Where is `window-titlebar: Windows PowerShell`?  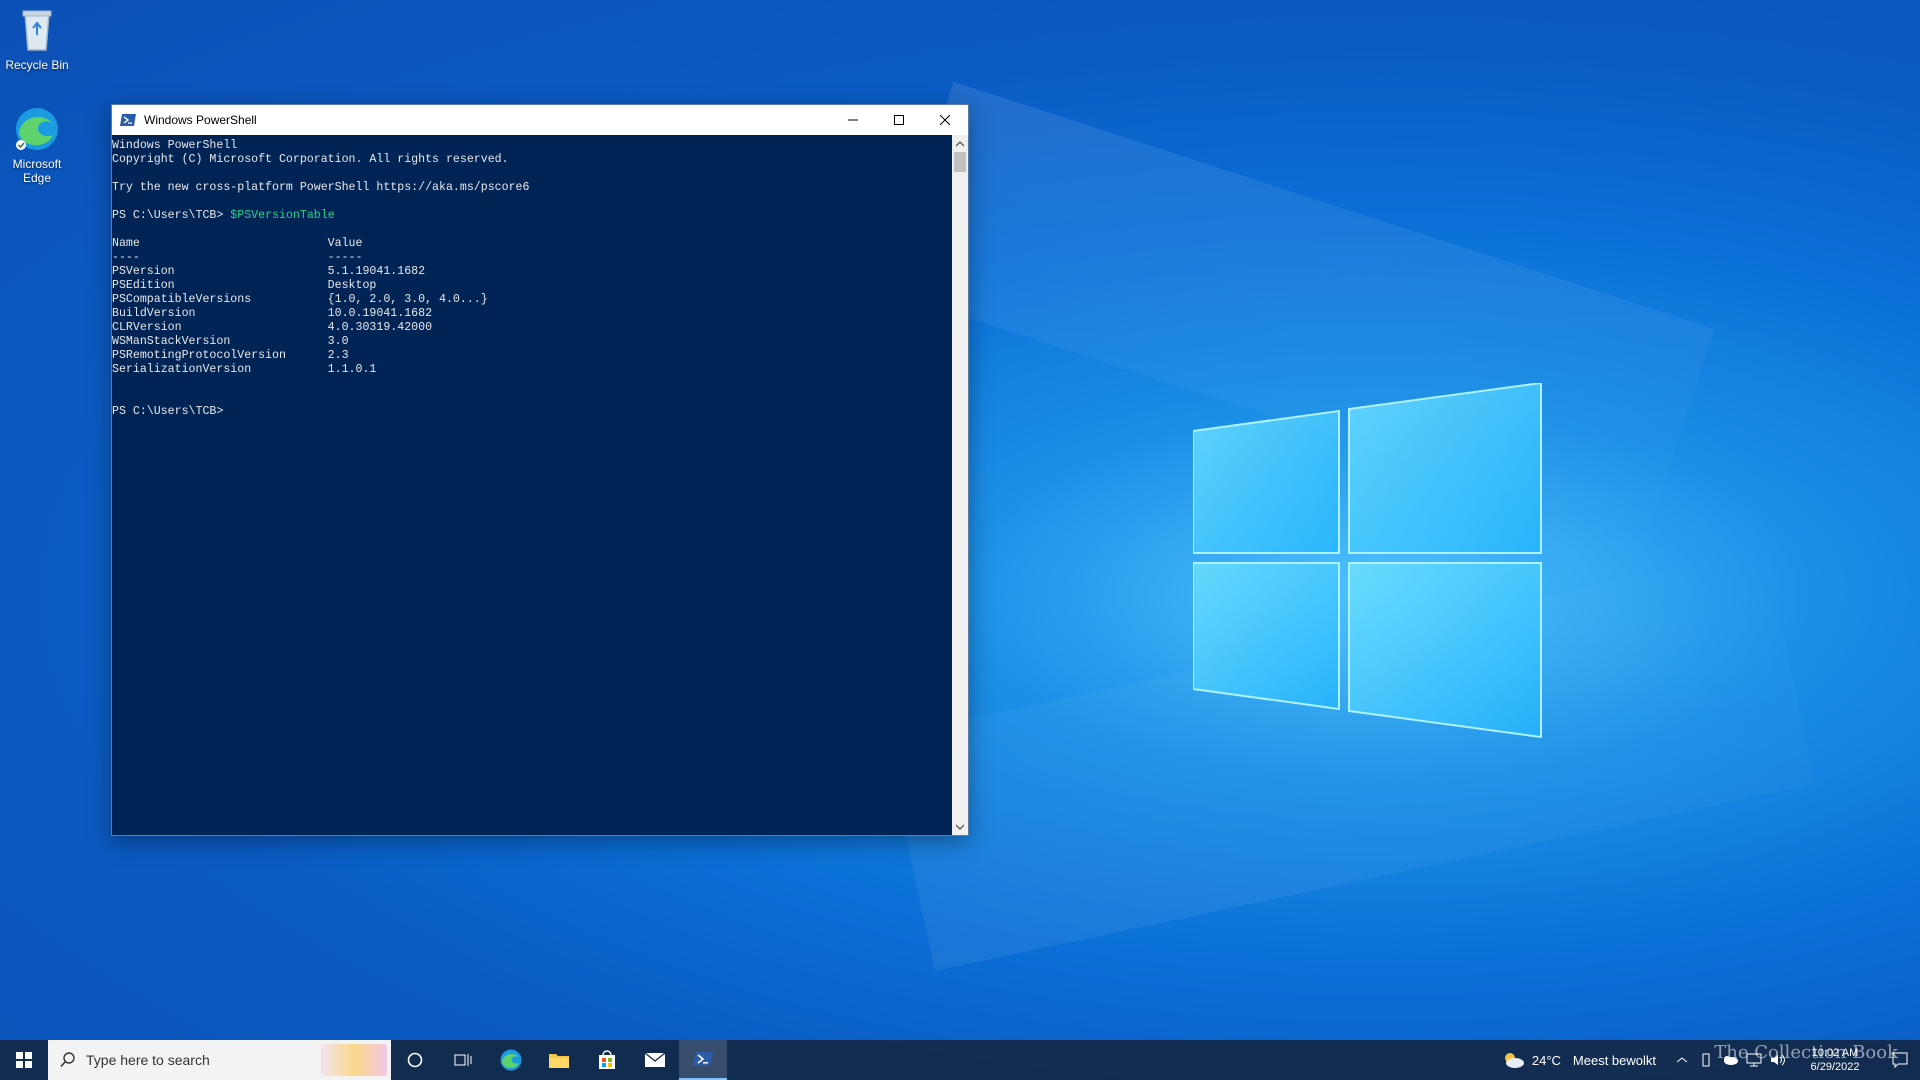 window-titlebar: Windows PowerShell is located at coordinates (540, 120).